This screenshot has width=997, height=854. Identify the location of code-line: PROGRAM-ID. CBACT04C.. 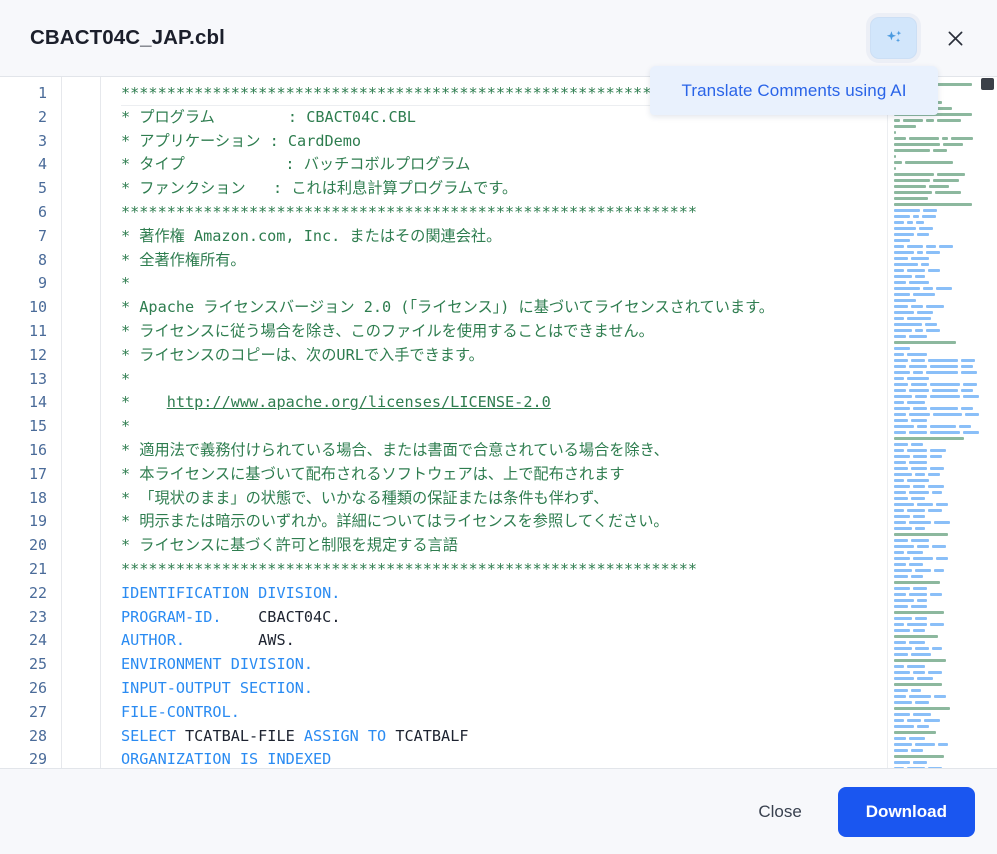
(559, 618).